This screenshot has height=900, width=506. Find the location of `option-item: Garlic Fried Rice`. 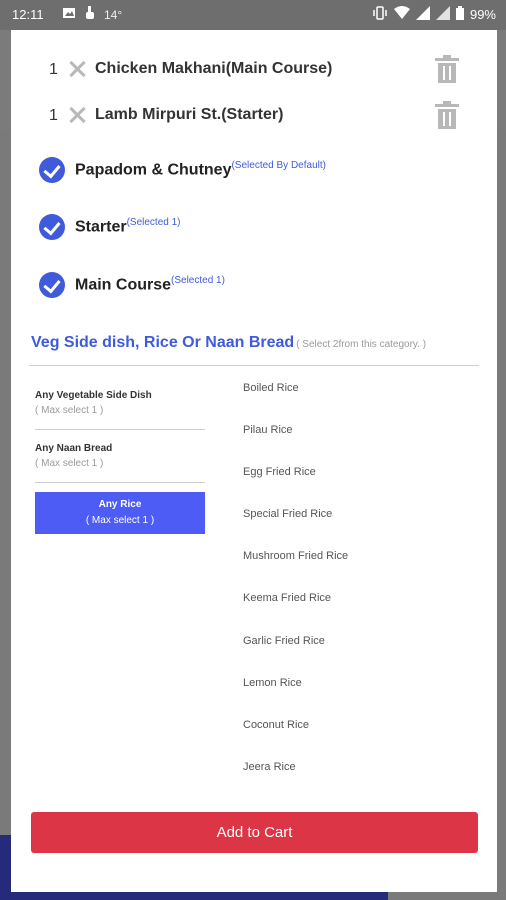

option-item: Garlic Fried Rice is located at coordinates (284, 641).